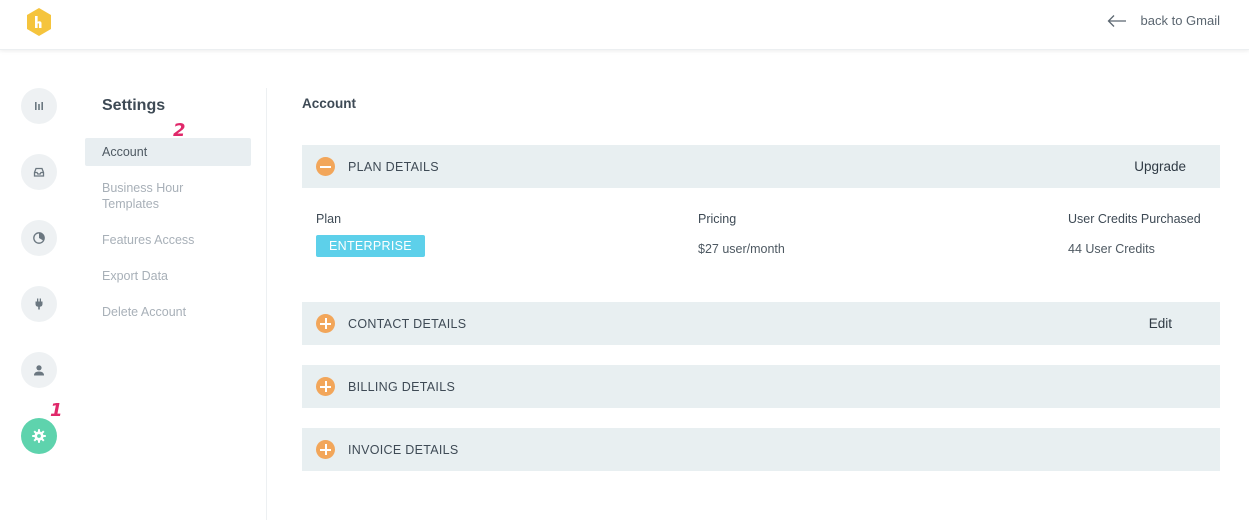 This screenshot has width=1249, height=520. I want to click on section-billing-details: BILLING DETAILS, so click(761, 386).